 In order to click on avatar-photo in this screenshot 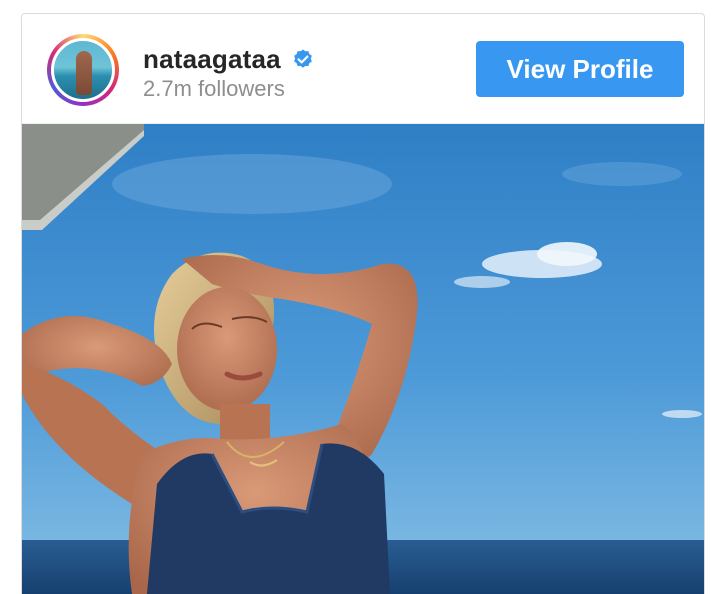, I will do `click(83, 70)`.